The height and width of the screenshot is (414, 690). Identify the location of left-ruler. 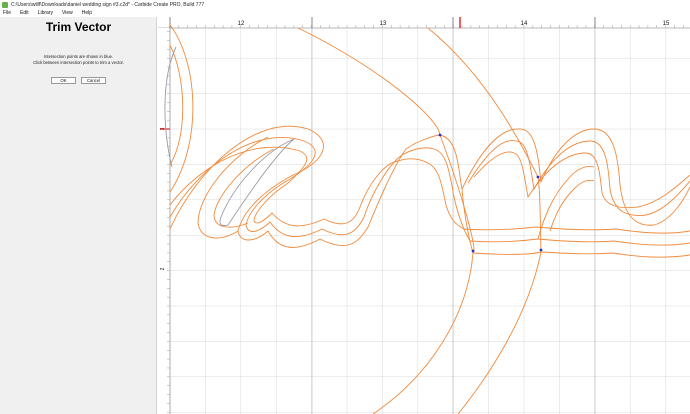
(164, 221).